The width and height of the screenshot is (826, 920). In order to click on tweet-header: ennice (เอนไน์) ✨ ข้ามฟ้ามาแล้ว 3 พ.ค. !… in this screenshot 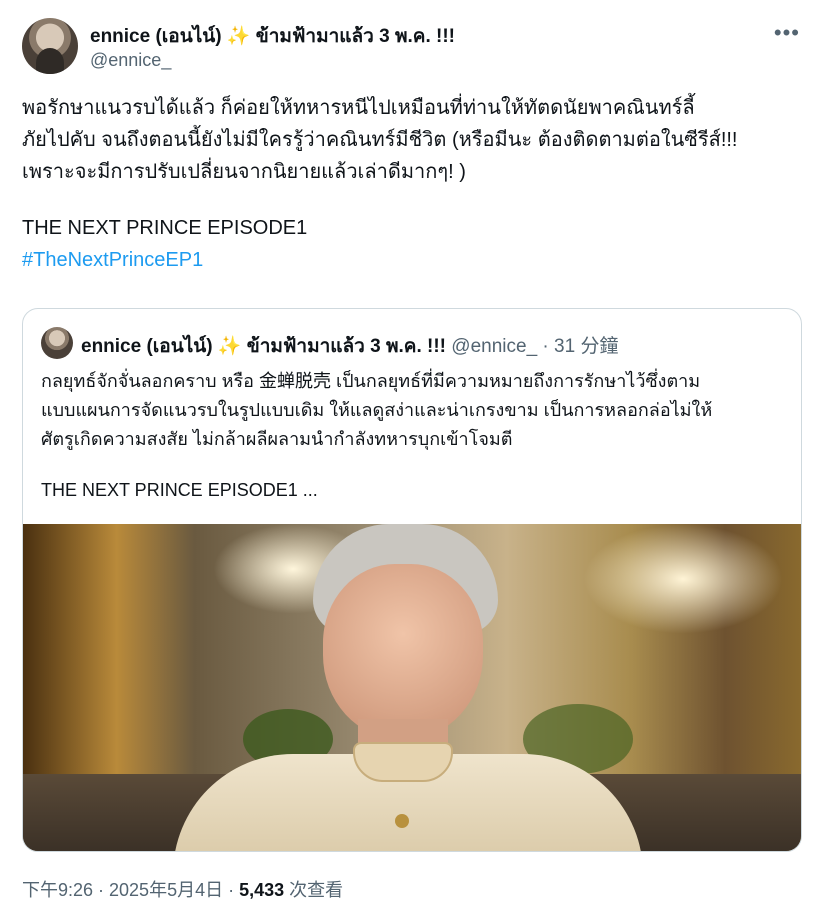, I will do `click(417, 48)`.